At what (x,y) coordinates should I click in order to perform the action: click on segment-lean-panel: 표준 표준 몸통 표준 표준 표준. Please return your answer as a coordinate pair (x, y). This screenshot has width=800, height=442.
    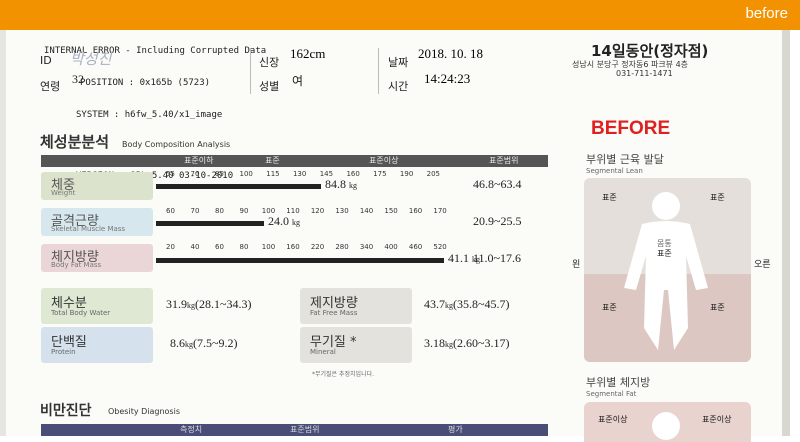
    Looking at the image, I should click on (667, 270).